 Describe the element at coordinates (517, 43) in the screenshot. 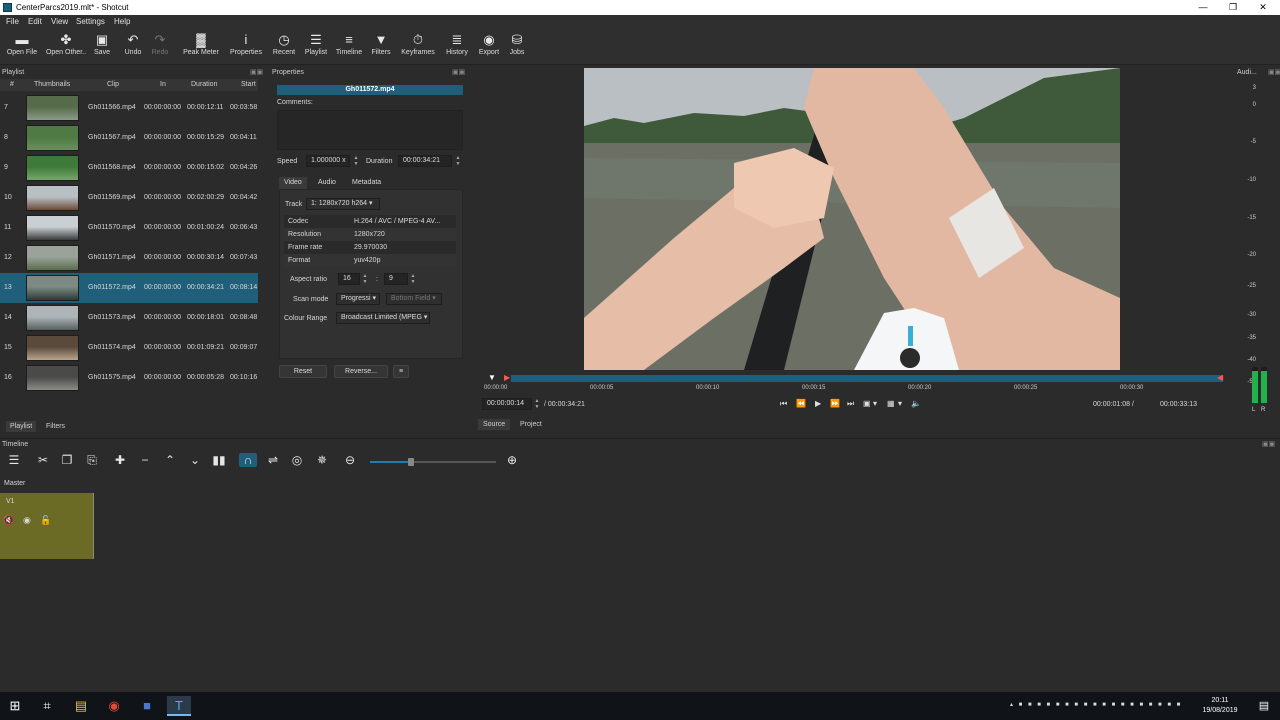

I see `jobs-button: ⛁ Jobs` at that location.